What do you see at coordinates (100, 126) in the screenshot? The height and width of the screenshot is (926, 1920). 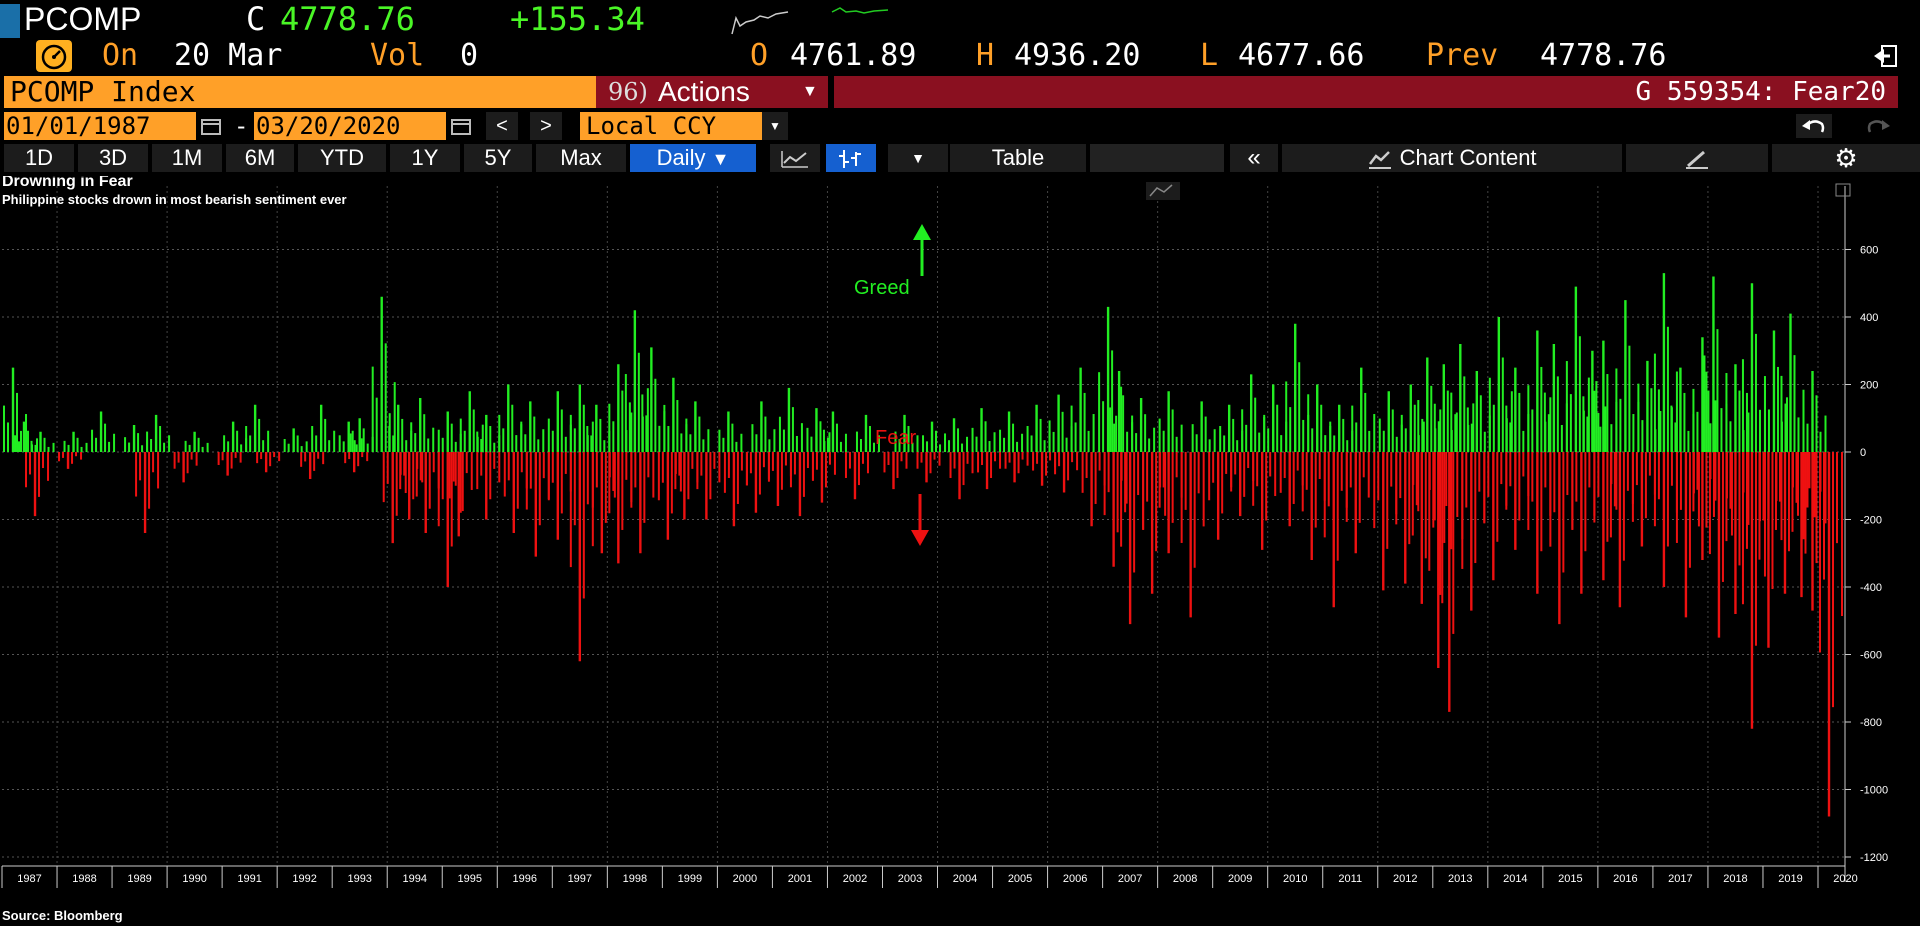 I see `start-date-field: 01/01/1987` at bounding box center [100, 126].